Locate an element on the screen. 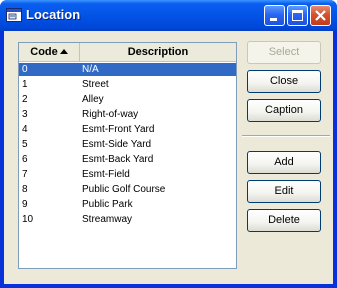 The width and height of the screenshot is (337, 288). row-description: Esmt-Field is located at coordinates (106, 174).